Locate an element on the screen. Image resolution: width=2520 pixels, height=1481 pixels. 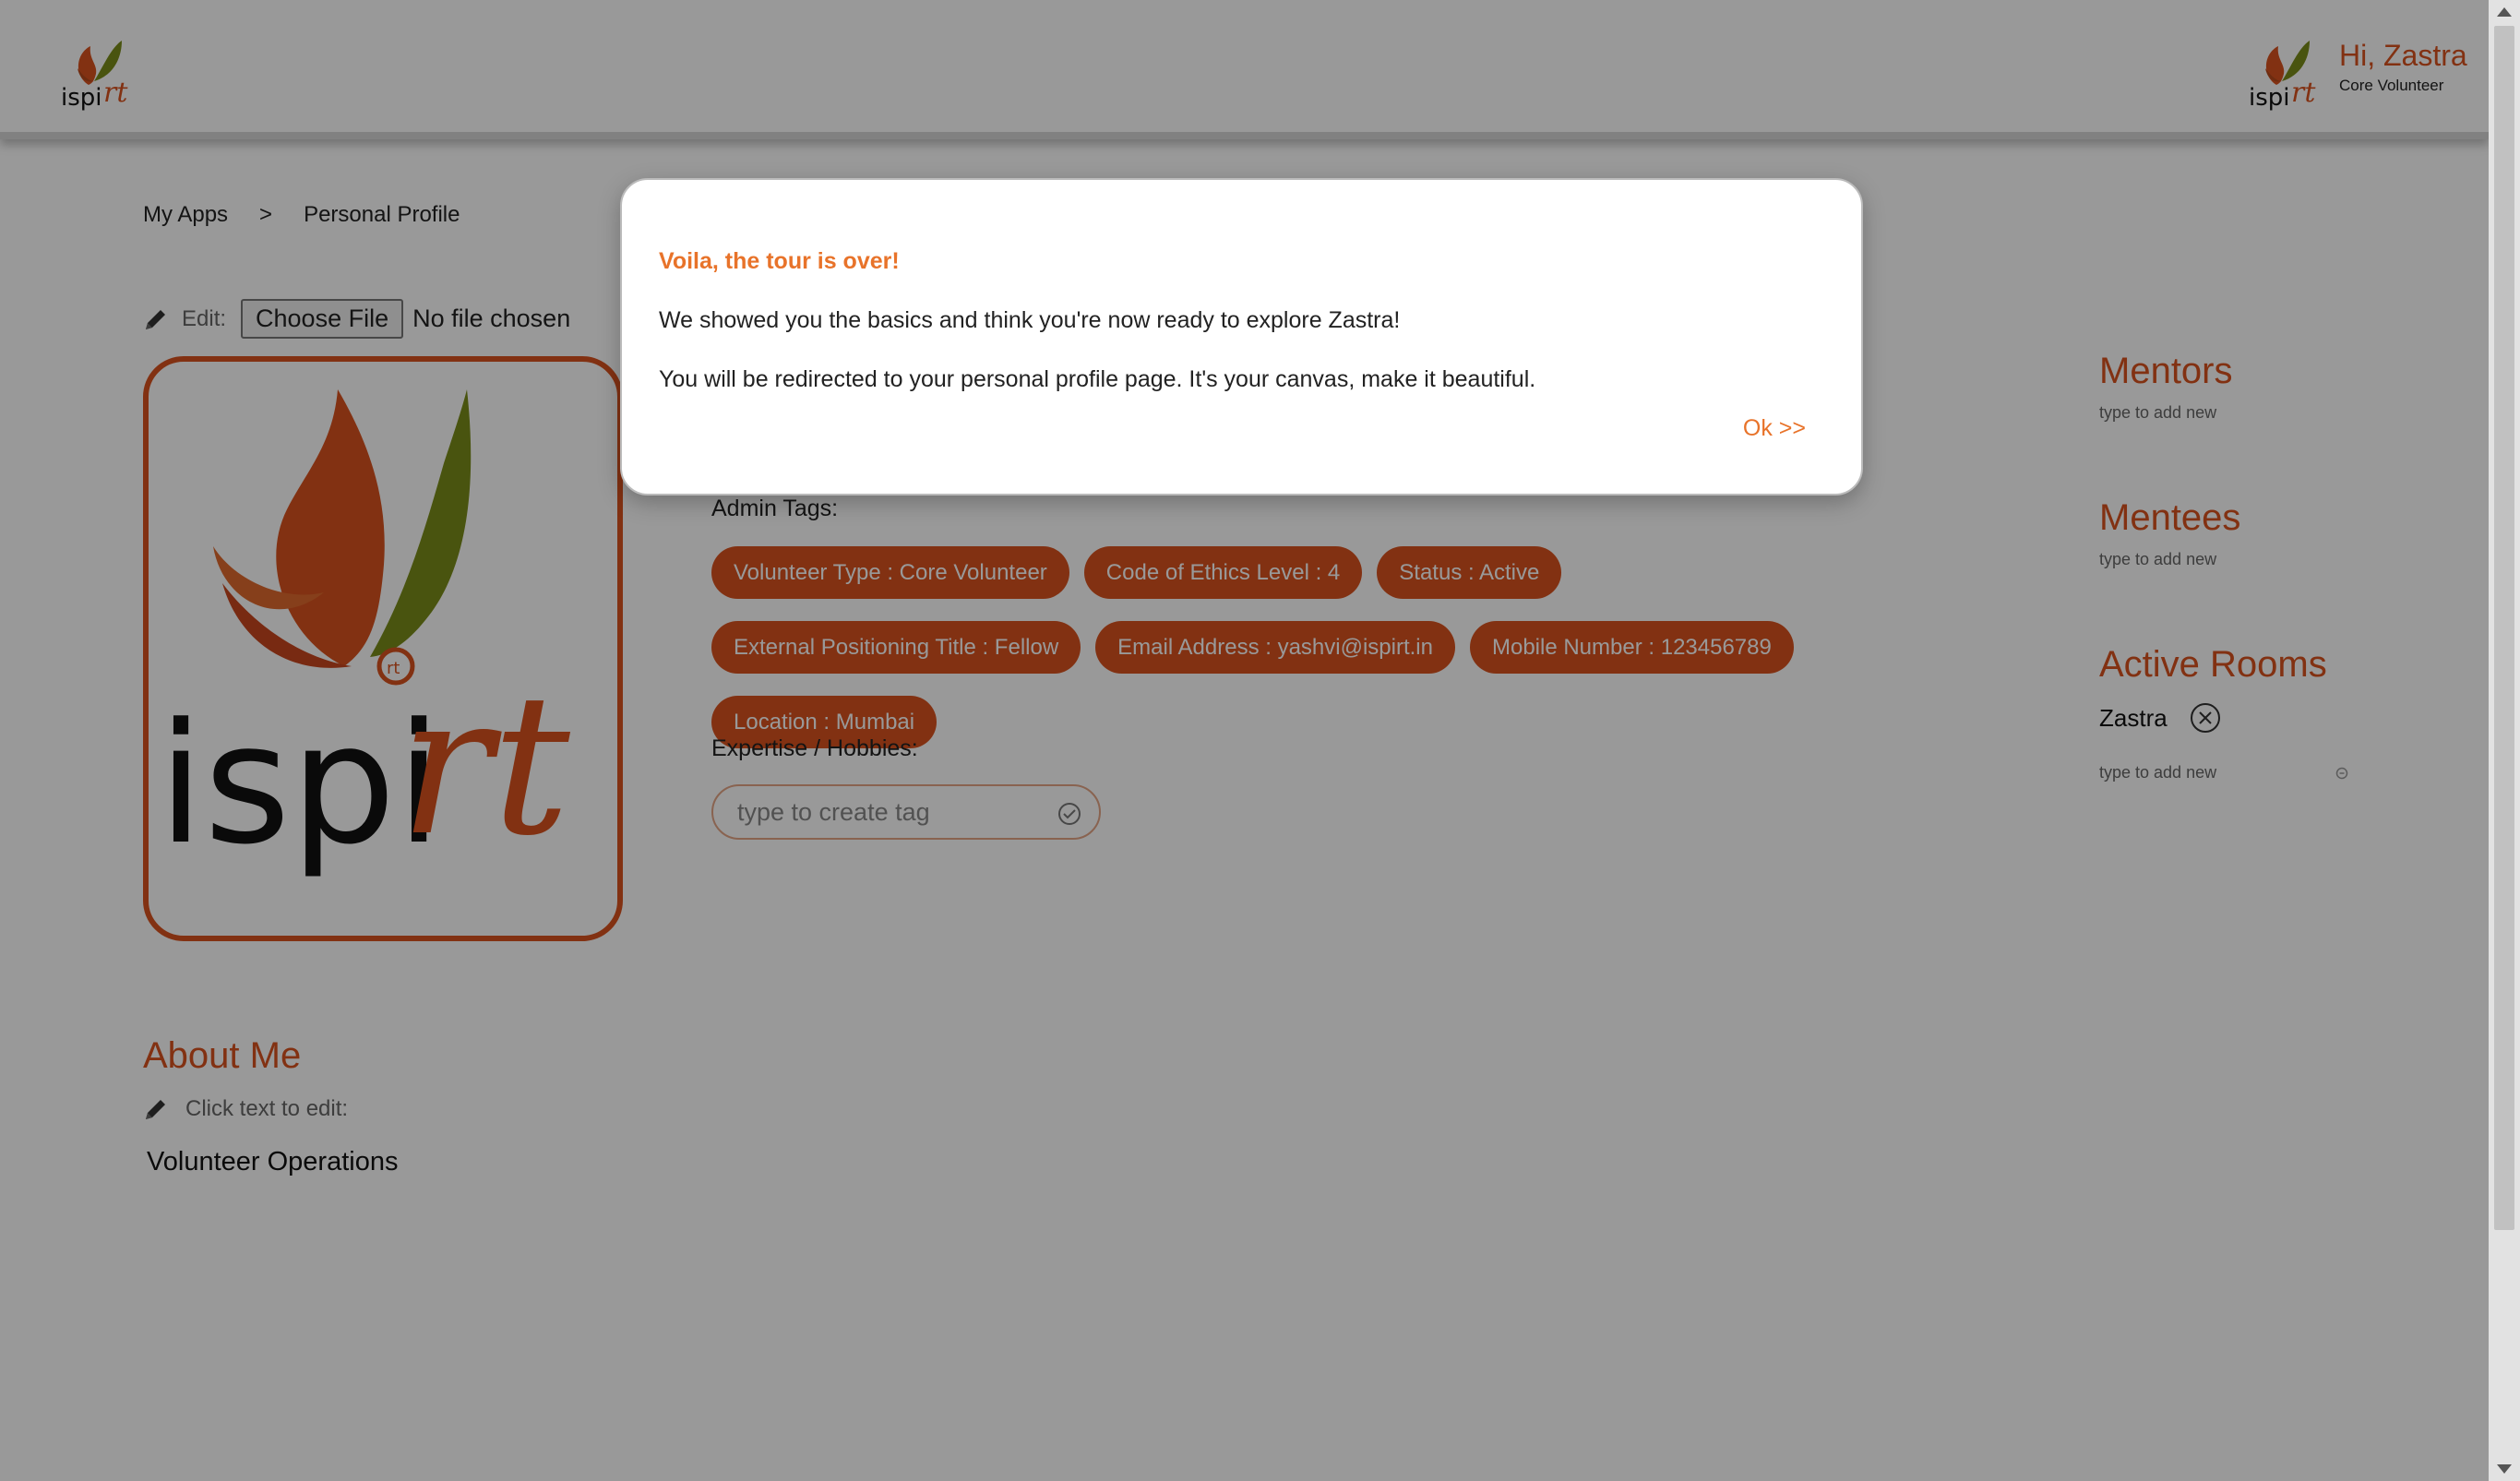
page-scrollbar is located at coordinates (2504, 740).